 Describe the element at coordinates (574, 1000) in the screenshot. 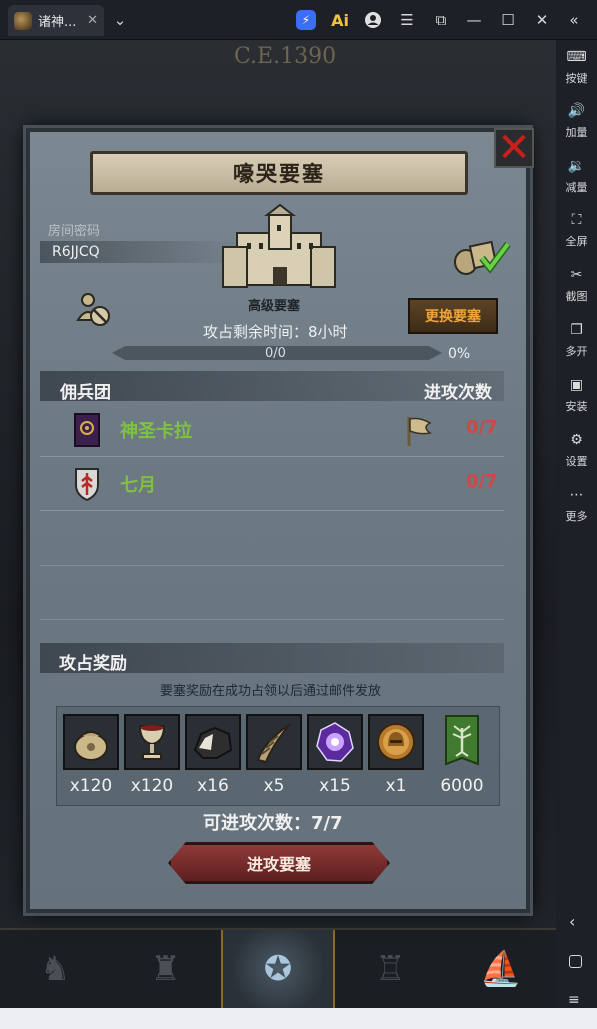

I see `recents-icon: ≡` at that location.